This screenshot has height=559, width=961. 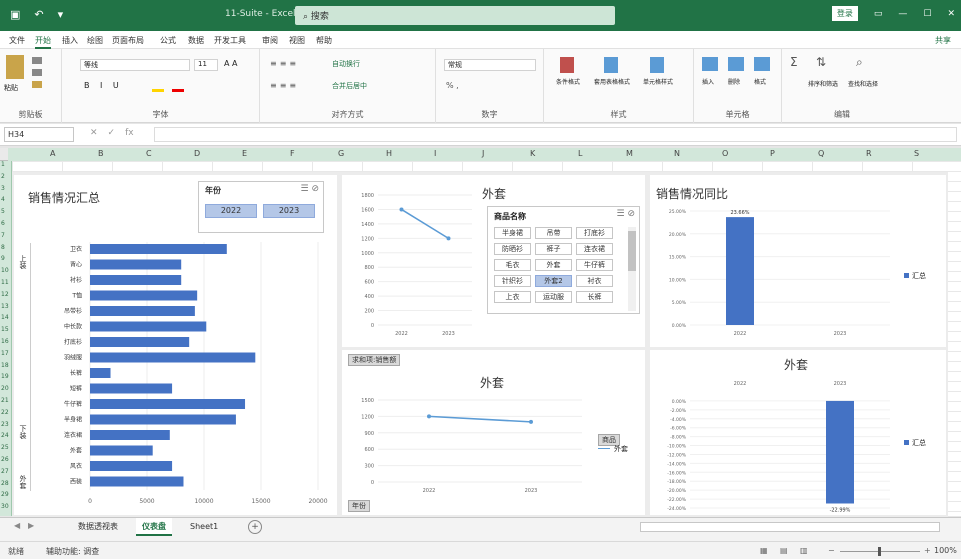 I want to click on maximize-icon: ☐, so click(x=927, y=14).